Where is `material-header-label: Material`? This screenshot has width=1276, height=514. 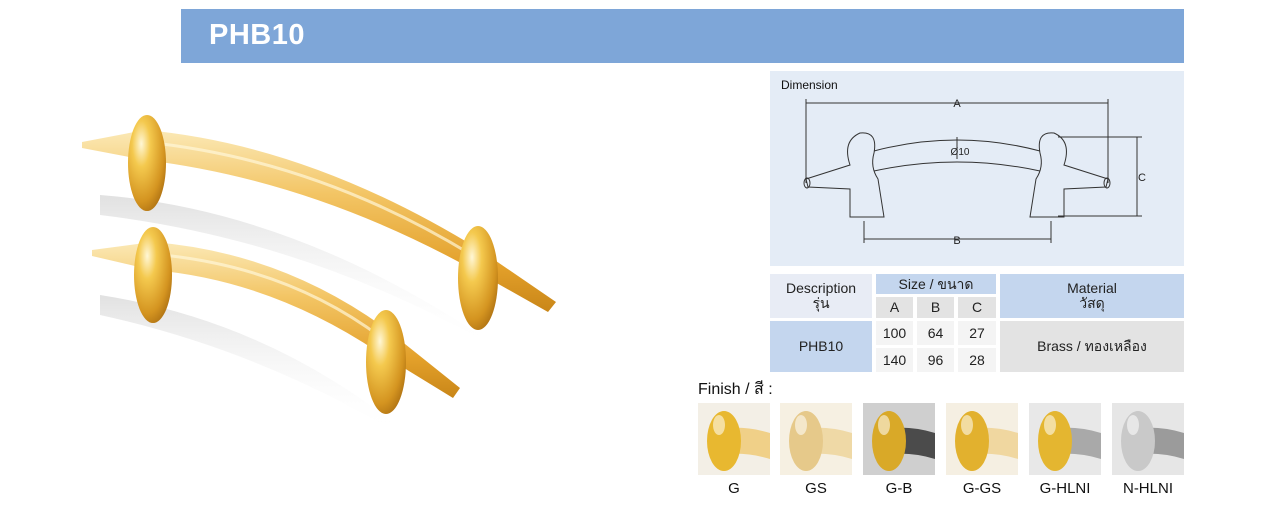 material-header-label: Material is located at coordinates (1092, 288).